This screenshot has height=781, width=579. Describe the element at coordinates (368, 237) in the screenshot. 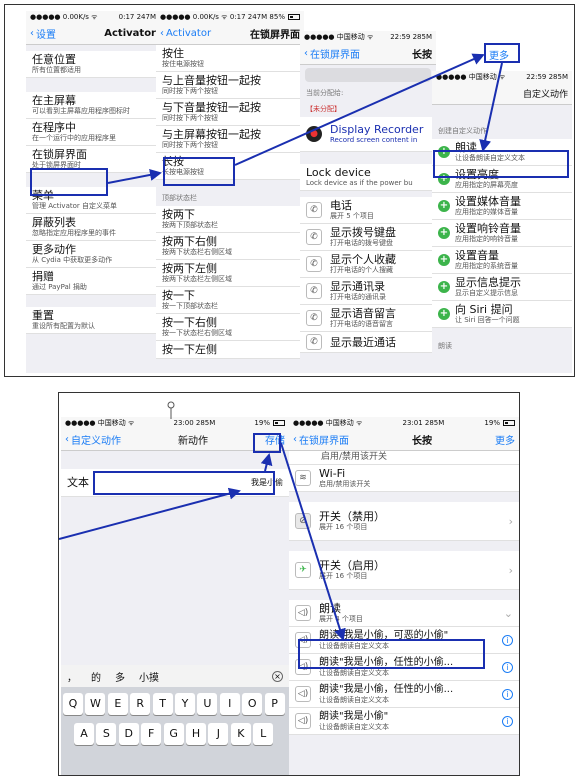

I see `list-item-keypad: ✆ 显示拨号键盘 打开电话的拨号键盘` at that location.